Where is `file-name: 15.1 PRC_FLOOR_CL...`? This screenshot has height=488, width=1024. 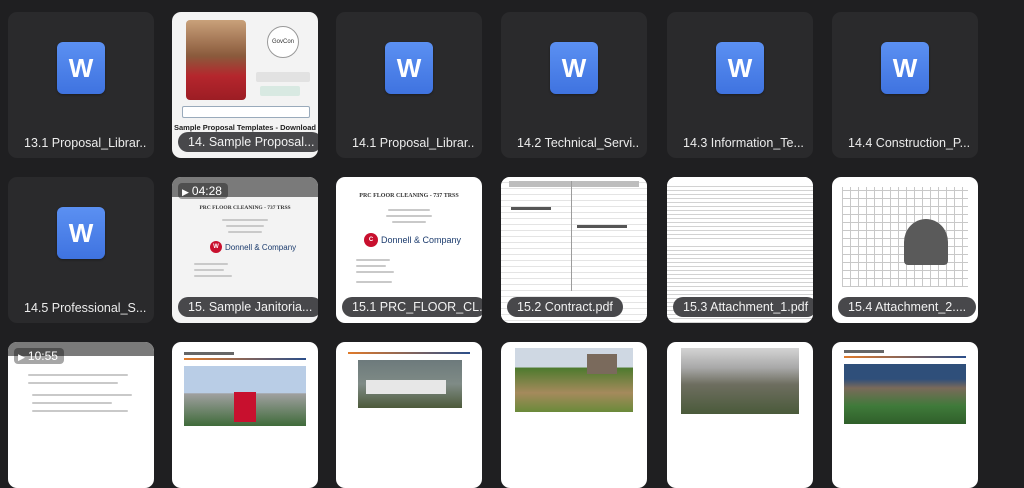 file-name: 15.1 PRC_FLOOR_CL... is located at coordinates (412, 307).